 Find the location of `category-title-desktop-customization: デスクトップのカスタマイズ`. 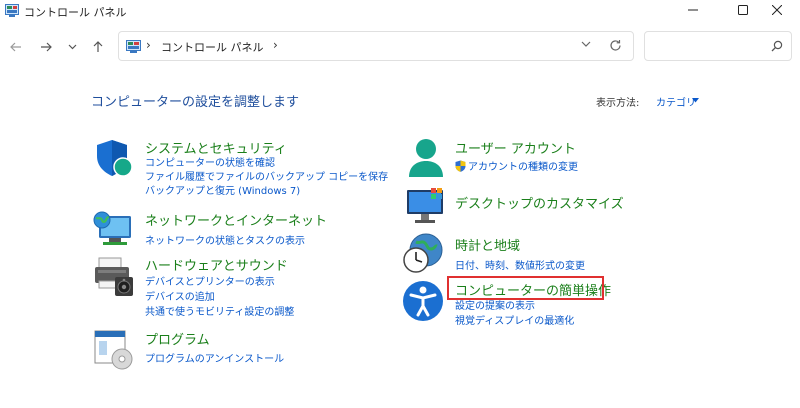

category-title-desktop-customization: デスクトップのカスタマイズ is located at coordinates (539, 202).